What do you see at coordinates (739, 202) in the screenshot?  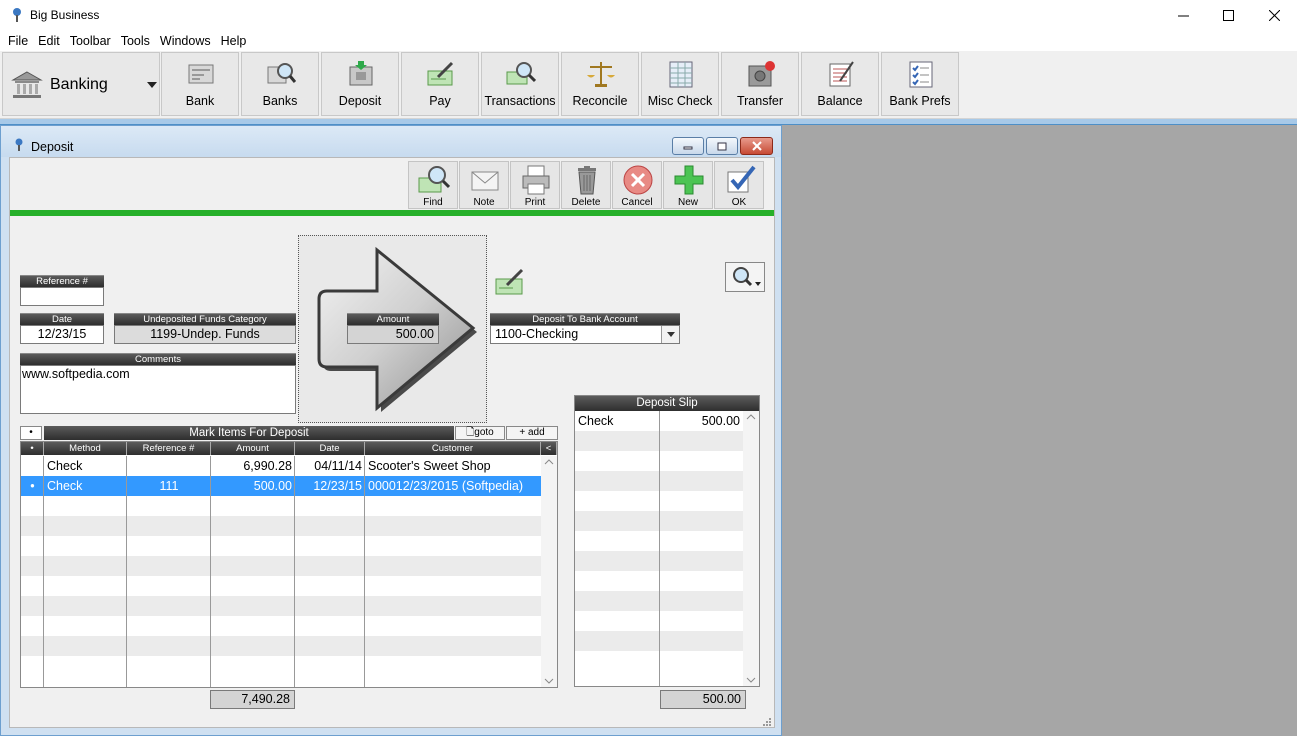 I see `ok-label: OK` at bounding box center [739, 202].